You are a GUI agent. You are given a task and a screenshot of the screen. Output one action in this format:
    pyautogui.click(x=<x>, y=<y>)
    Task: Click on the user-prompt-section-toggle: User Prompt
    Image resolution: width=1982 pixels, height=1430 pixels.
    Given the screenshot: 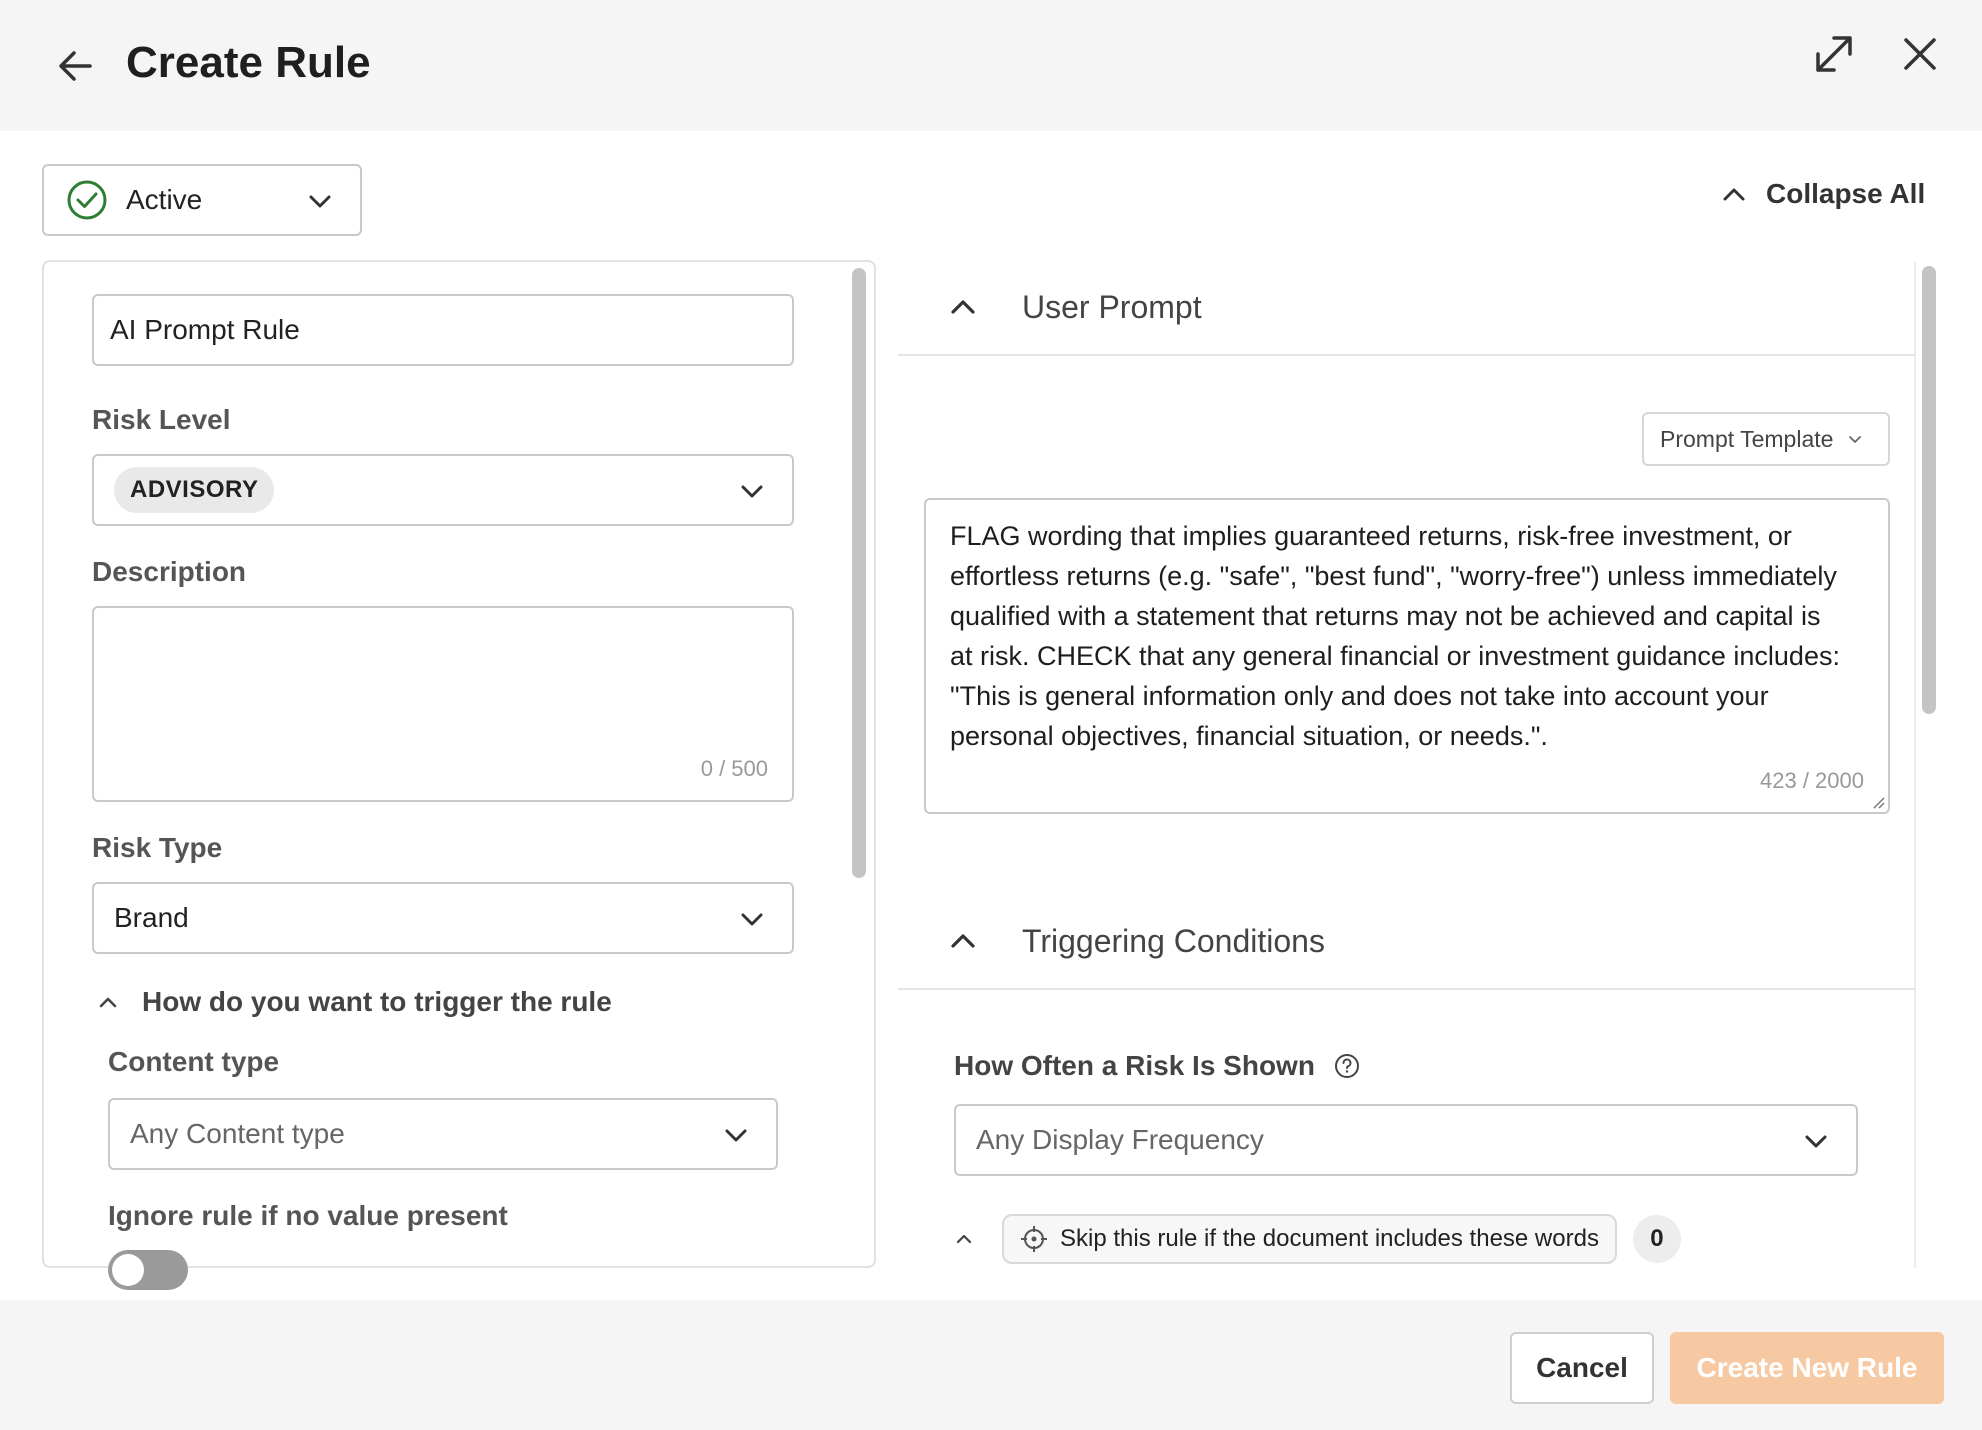 What is the action you would take?
    pyautogui.click(x=1407, y=308)
    